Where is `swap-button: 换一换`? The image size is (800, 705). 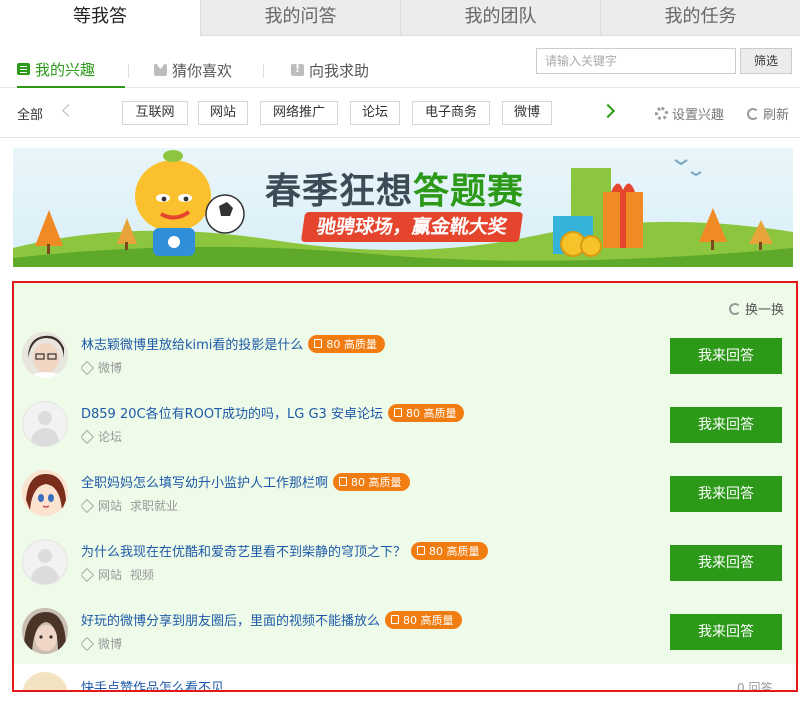 swap-button: 换一换 is located at coordinates (756, 308).